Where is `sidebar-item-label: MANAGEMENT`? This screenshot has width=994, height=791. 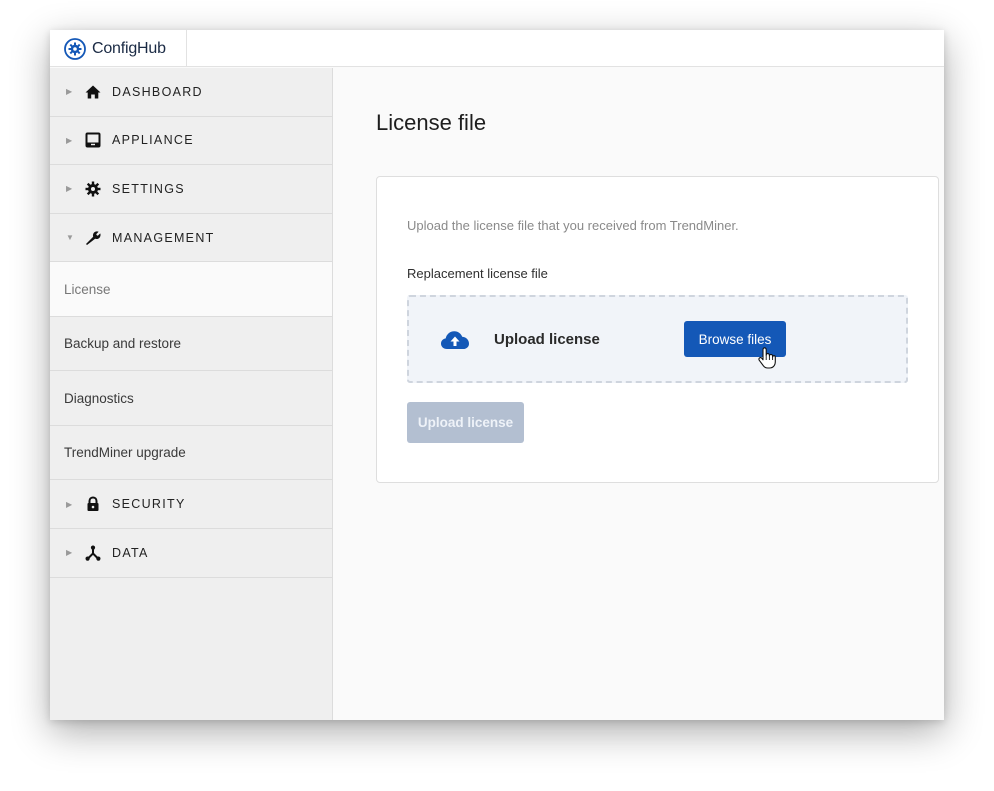
sidebar-item-label: MANAGEMENT is located at coordinates (163, 237).